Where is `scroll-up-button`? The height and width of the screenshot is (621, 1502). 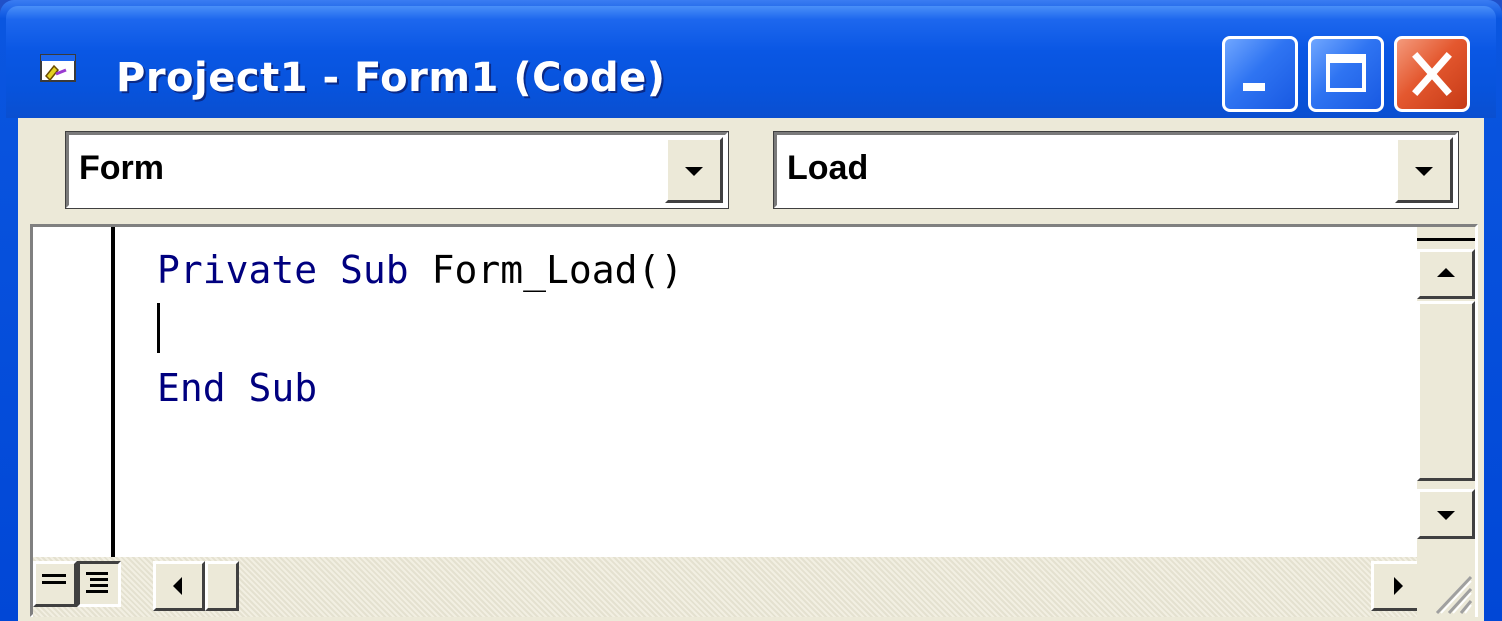 scroll-up-button is located at coordinates (1446, 274).